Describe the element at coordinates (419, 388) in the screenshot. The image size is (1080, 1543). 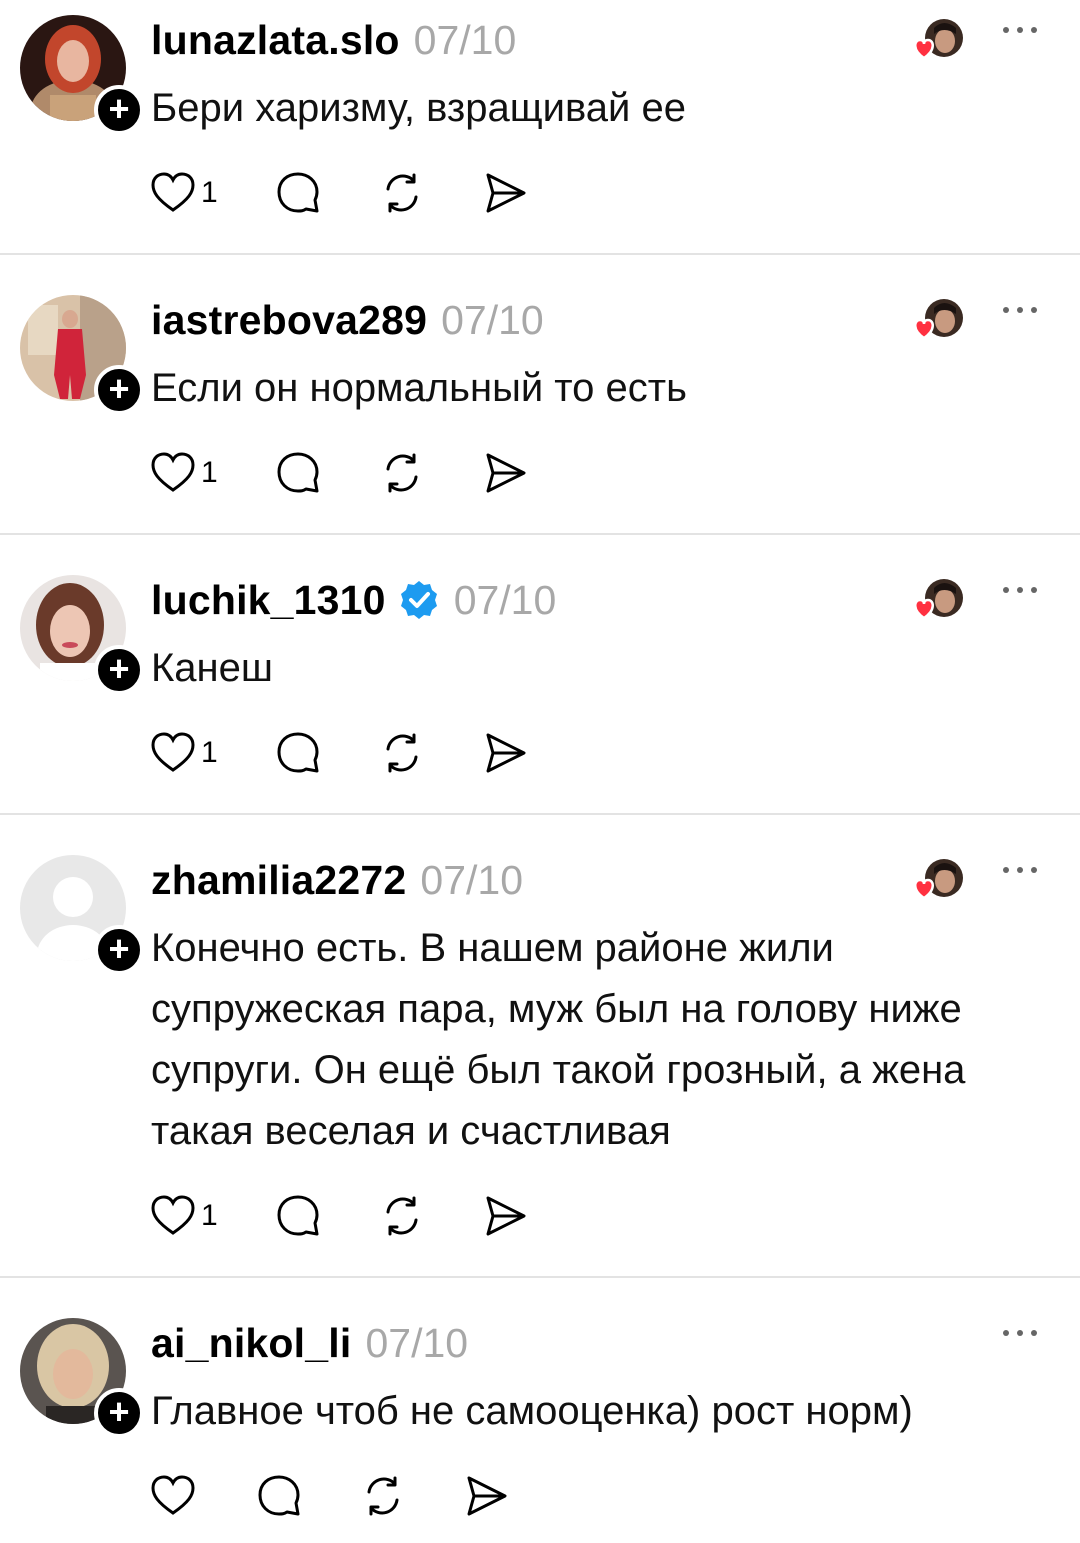
I see `comment-text: Если он нормальный то есть` at that location.